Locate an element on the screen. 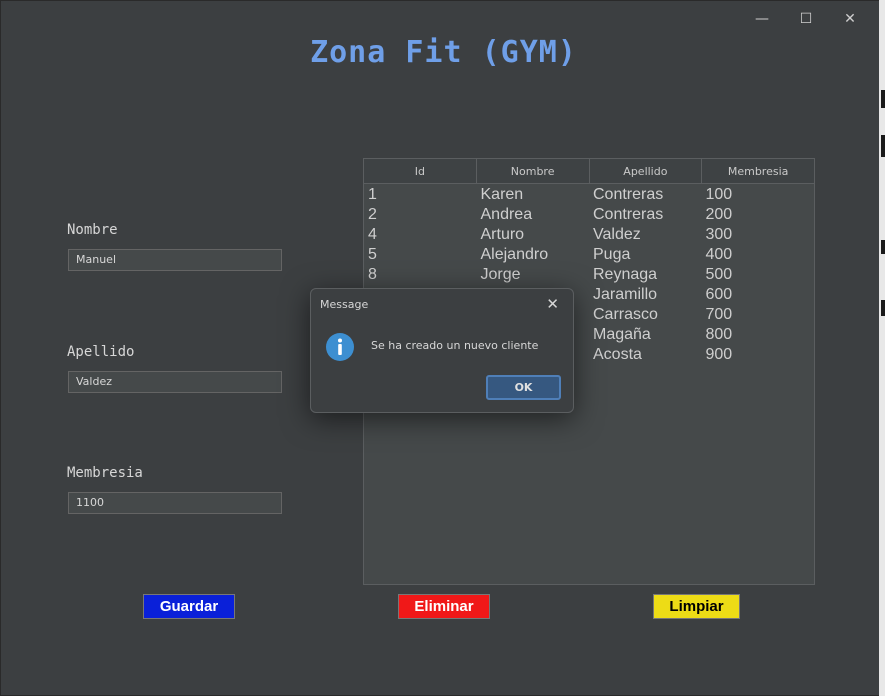 This screenshot has height=696, width=885. table-cell: Jaramillo is located at coordinates (625, 294).